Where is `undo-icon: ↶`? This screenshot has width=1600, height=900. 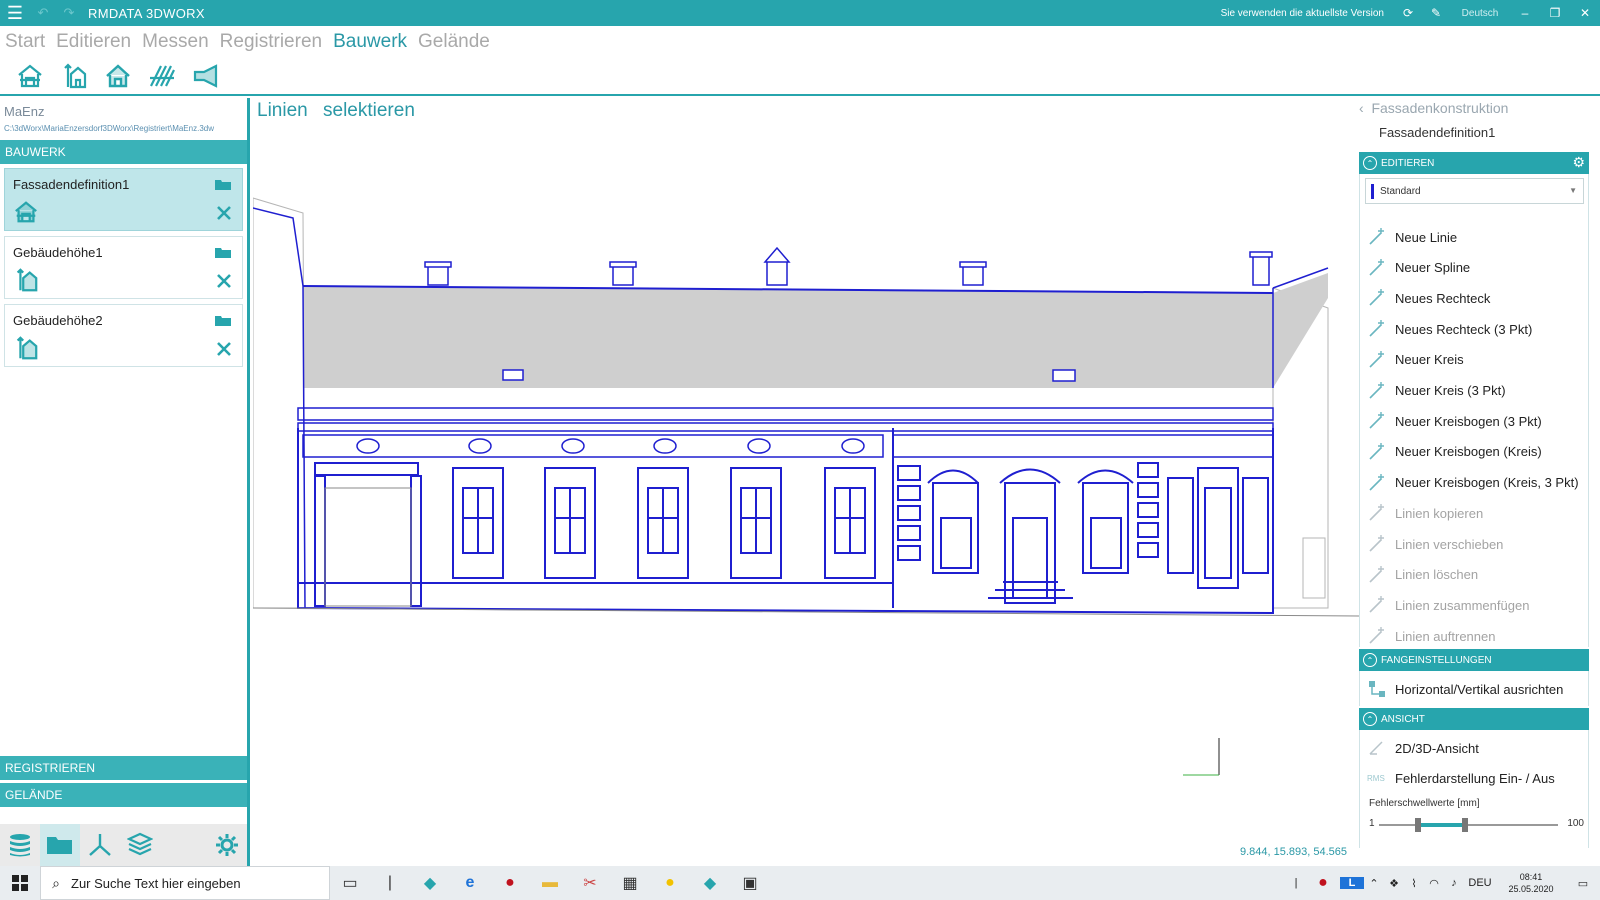 undo-icon: ↶ is located at coordinates (43, 13).